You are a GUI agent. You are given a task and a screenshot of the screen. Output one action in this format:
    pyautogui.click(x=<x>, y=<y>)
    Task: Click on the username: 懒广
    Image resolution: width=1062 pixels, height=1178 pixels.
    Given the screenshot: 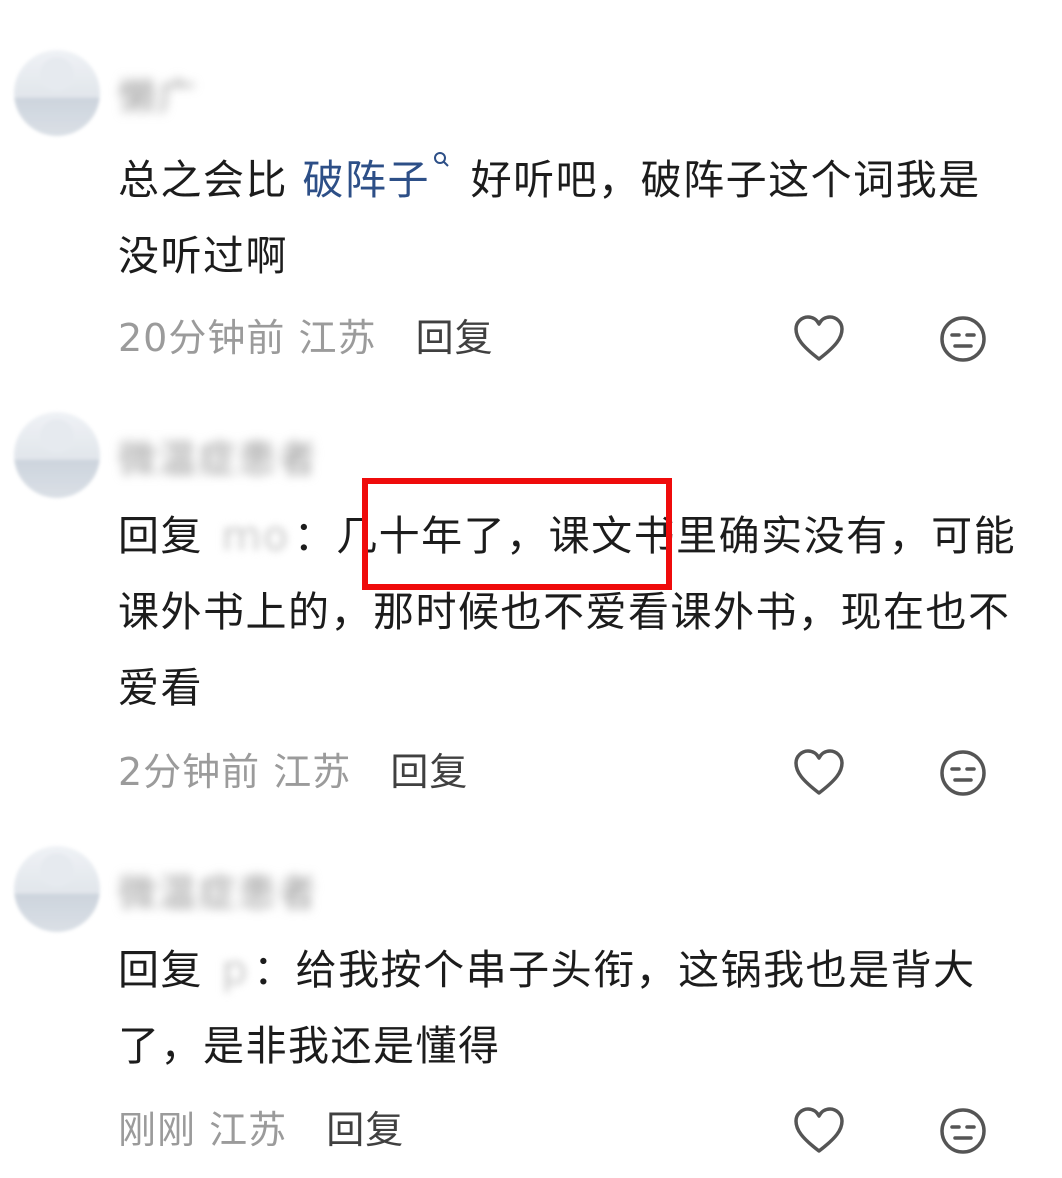 What is the action you would take?
    pyautogui.click(x=158, y=93)
    